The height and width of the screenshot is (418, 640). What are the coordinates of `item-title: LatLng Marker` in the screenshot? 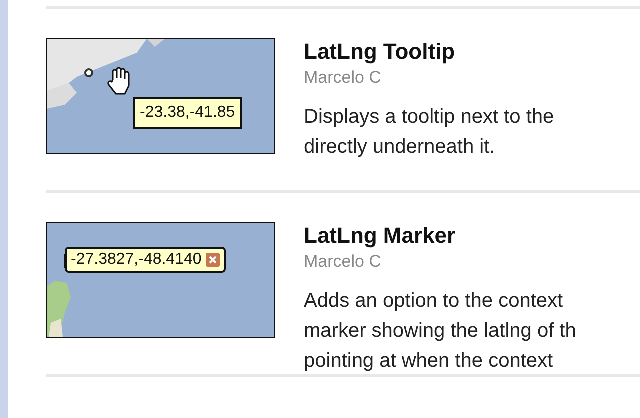 It's located at (440, 236).